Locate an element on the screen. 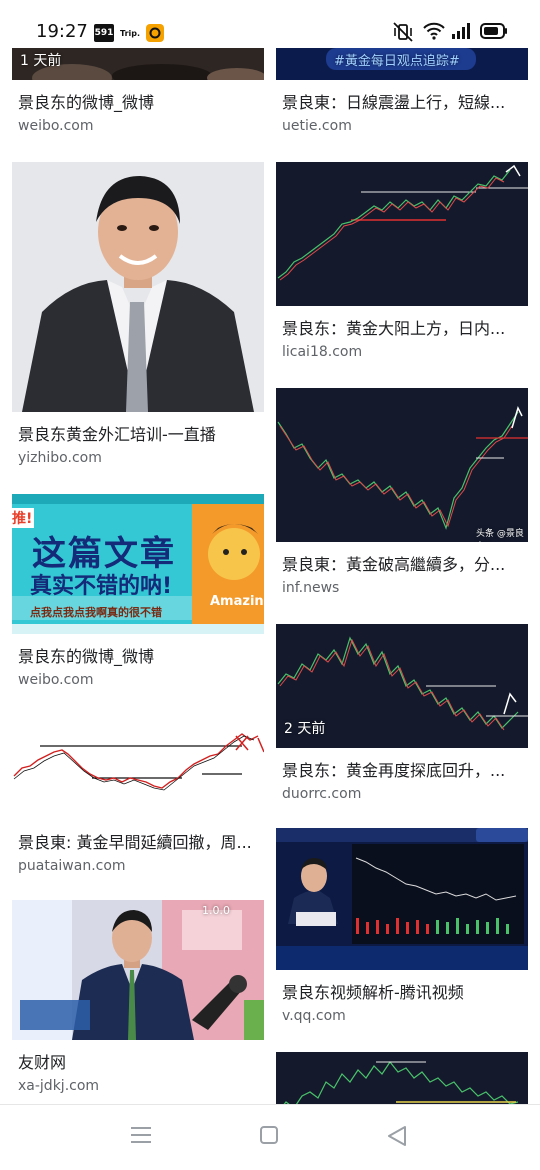 The height and width of the screenshot is (1170, 540). result-thumbnail: 头条 @景良东1 is located at coordinates (402, 465).